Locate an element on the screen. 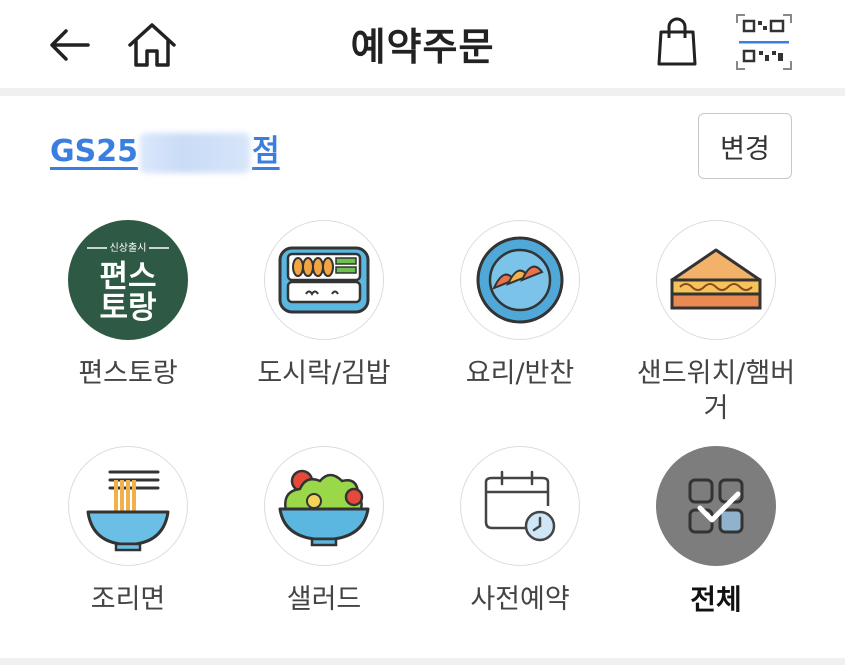  store-name-suffix: 점 is located at coordinates (265, 151).